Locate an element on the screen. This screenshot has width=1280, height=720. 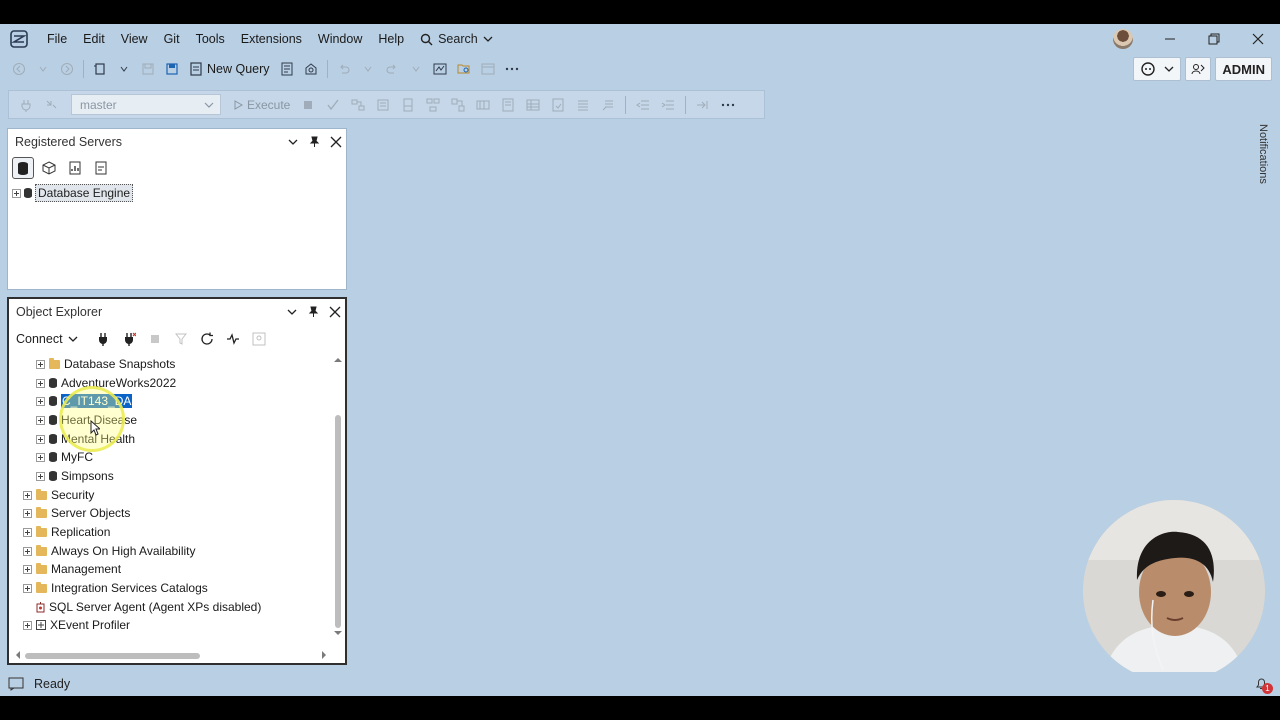
horizontal-scrollbar is located at coordinates (171, 655).